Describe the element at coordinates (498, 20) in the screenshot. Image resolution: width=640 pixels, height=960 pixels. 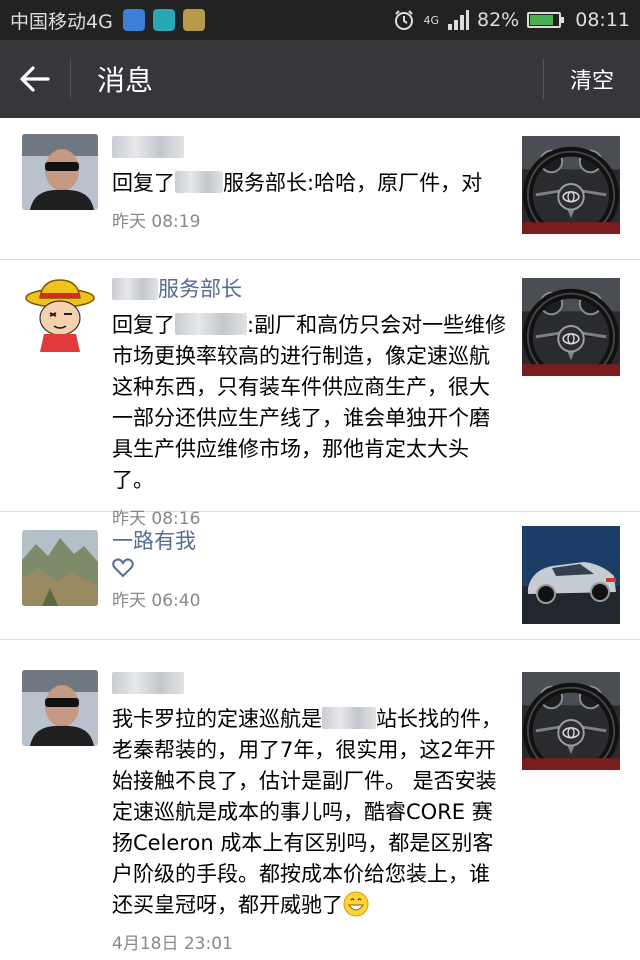
I see `battery-percent: 82%` at that location.